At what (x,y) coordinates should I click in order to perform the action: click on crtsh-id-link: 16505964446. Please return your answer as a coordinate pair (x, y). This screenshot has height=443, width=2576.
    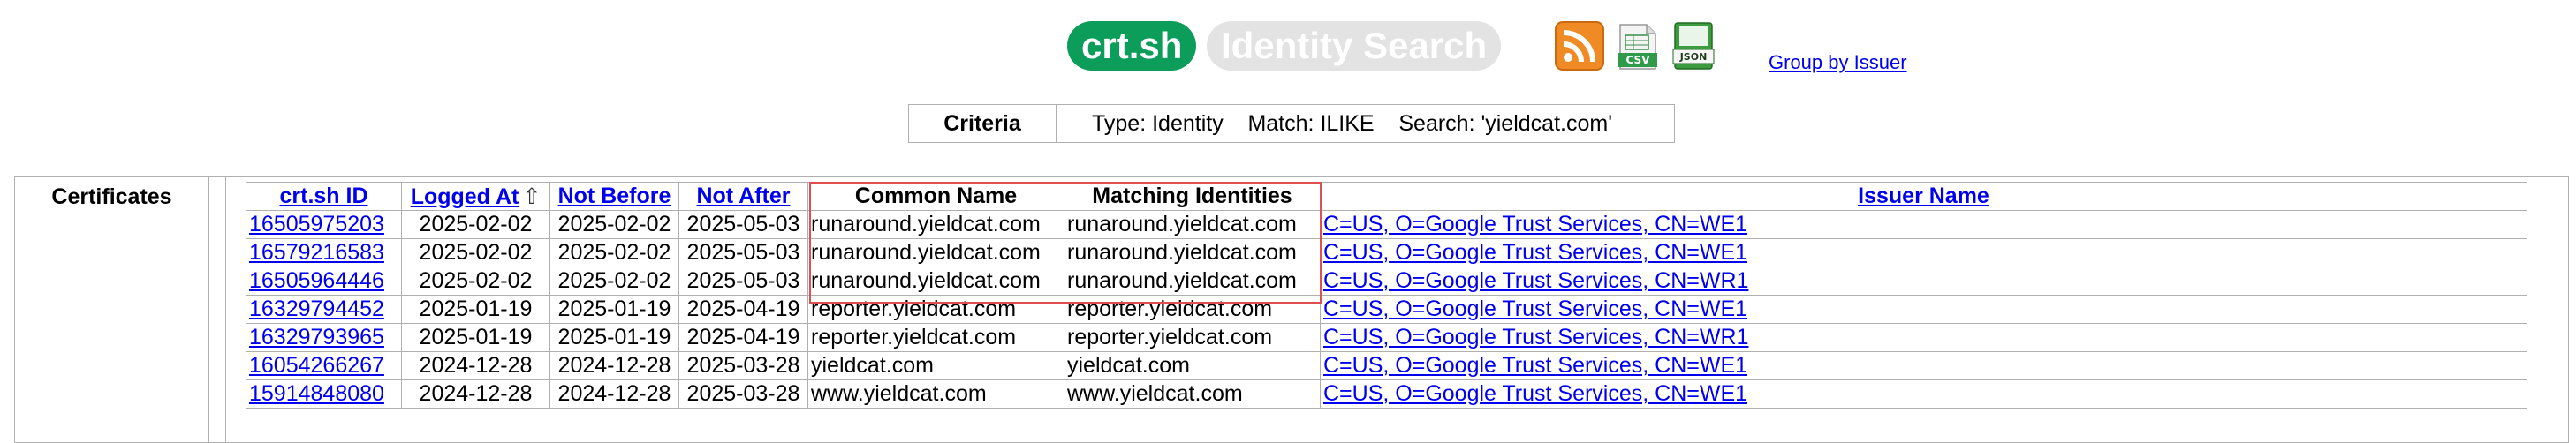
    Looking at the image, I should click on (317, 280).